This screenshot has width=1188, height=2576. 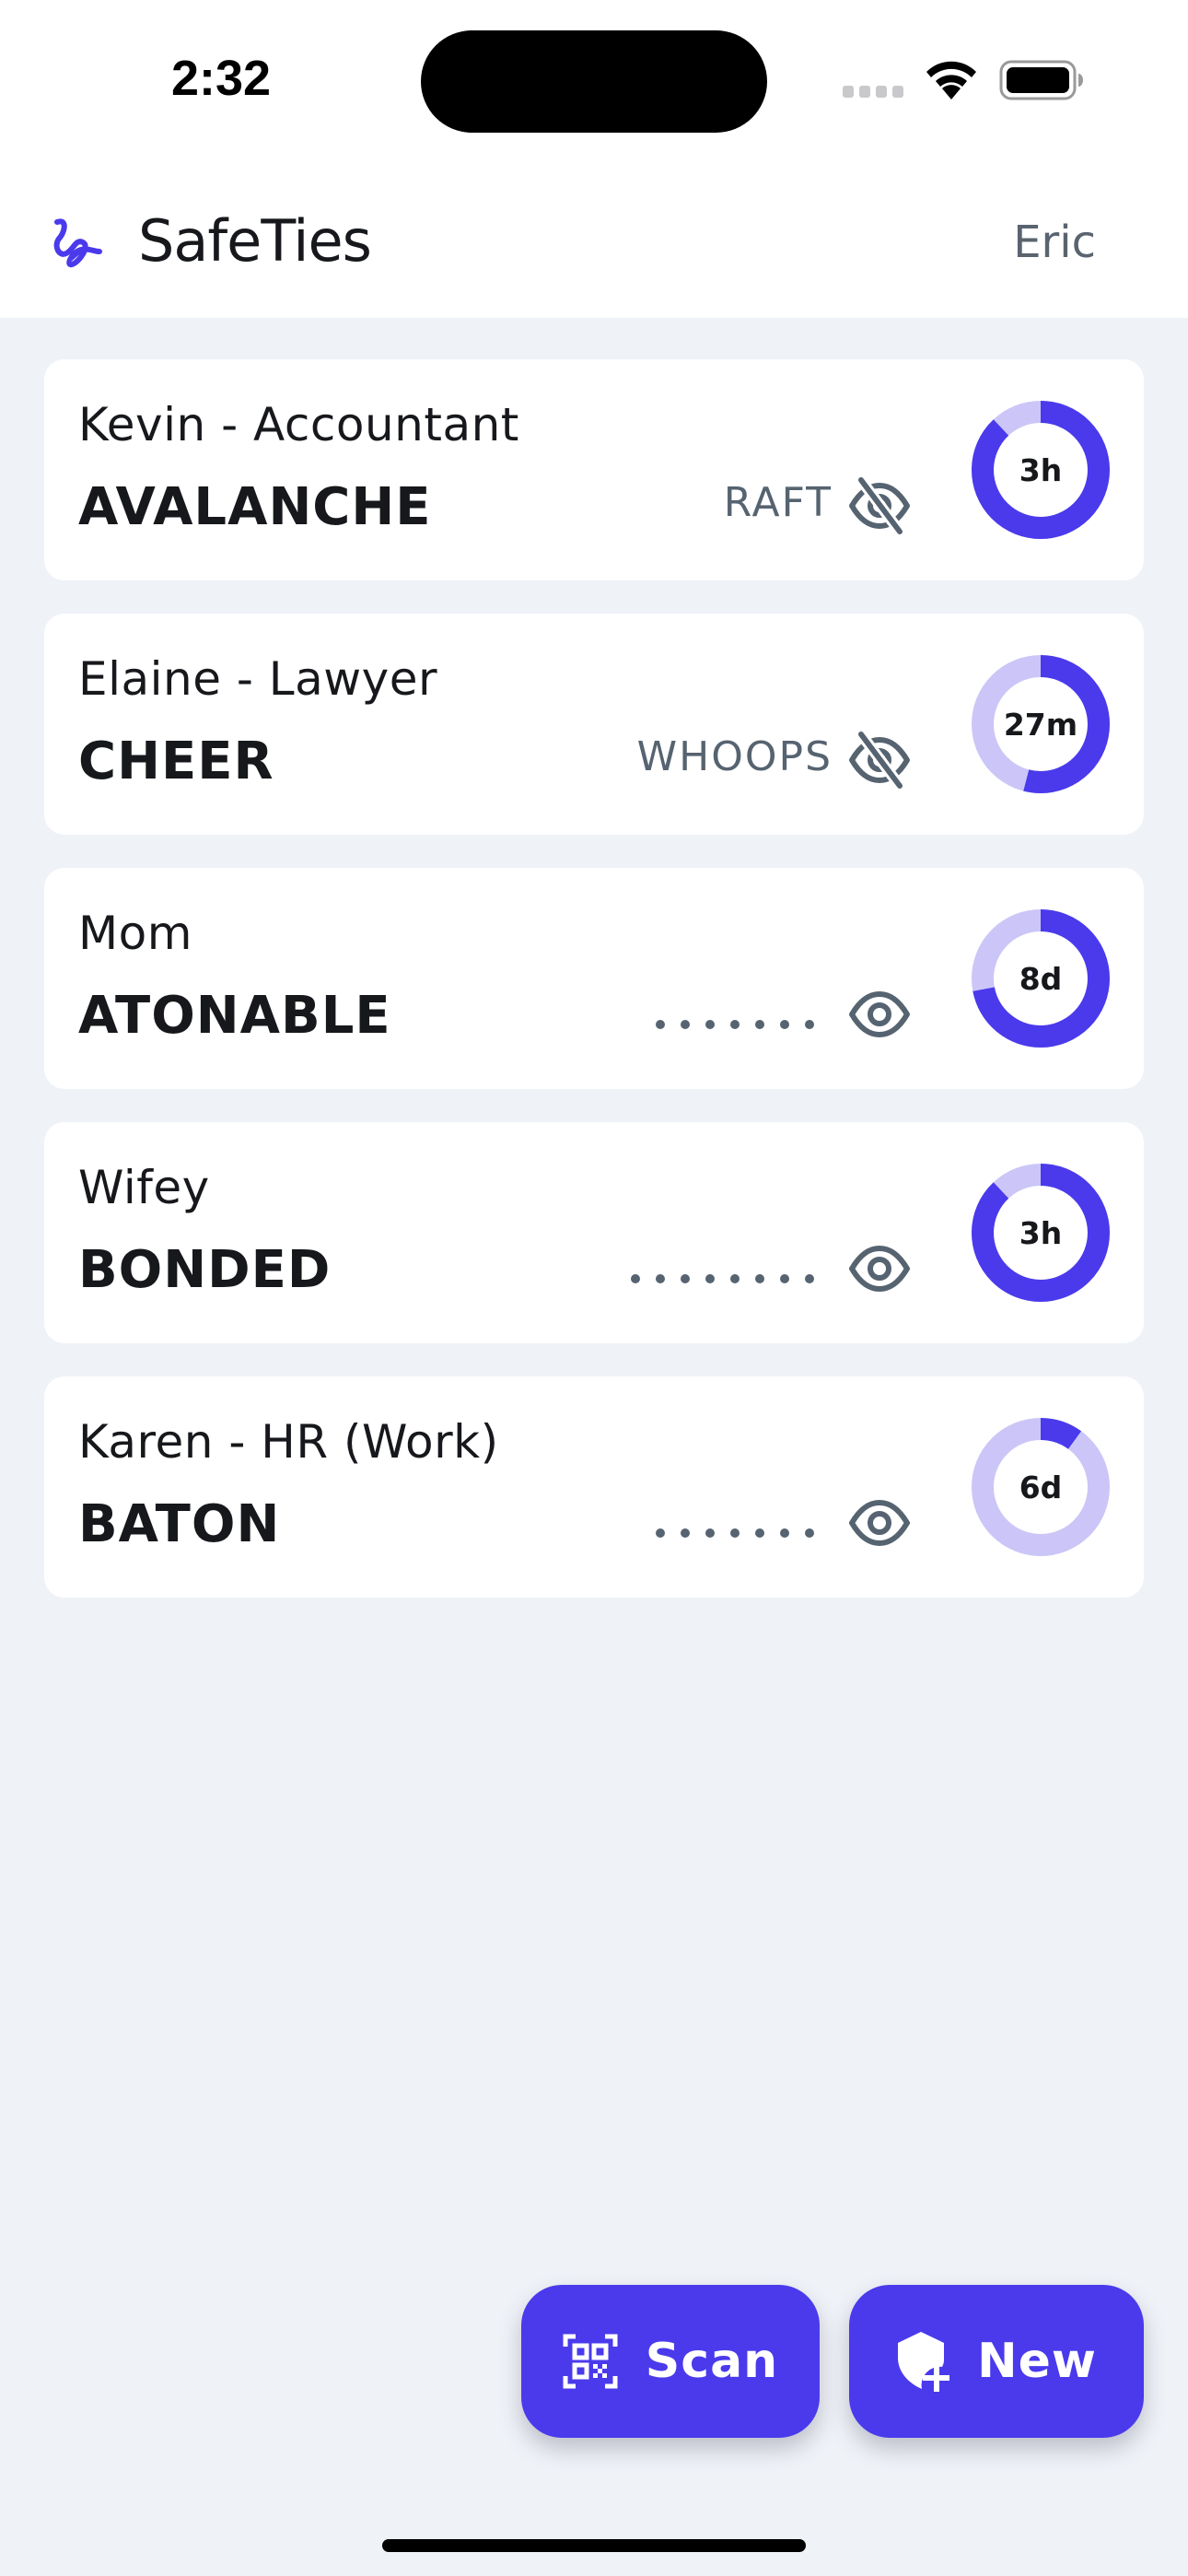 I want to click on timer-label: 27m, so click(x=1040, y=724).